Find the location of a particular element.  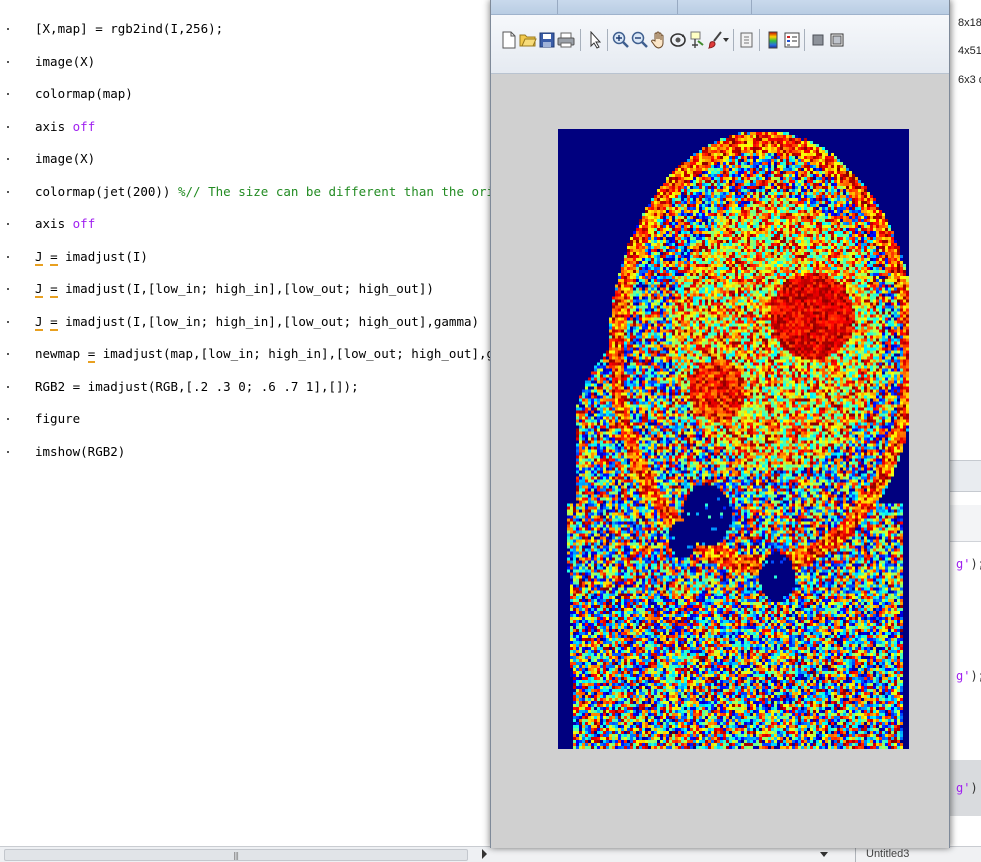

code-line: colormap(map) is located at coordinates (245, 94).